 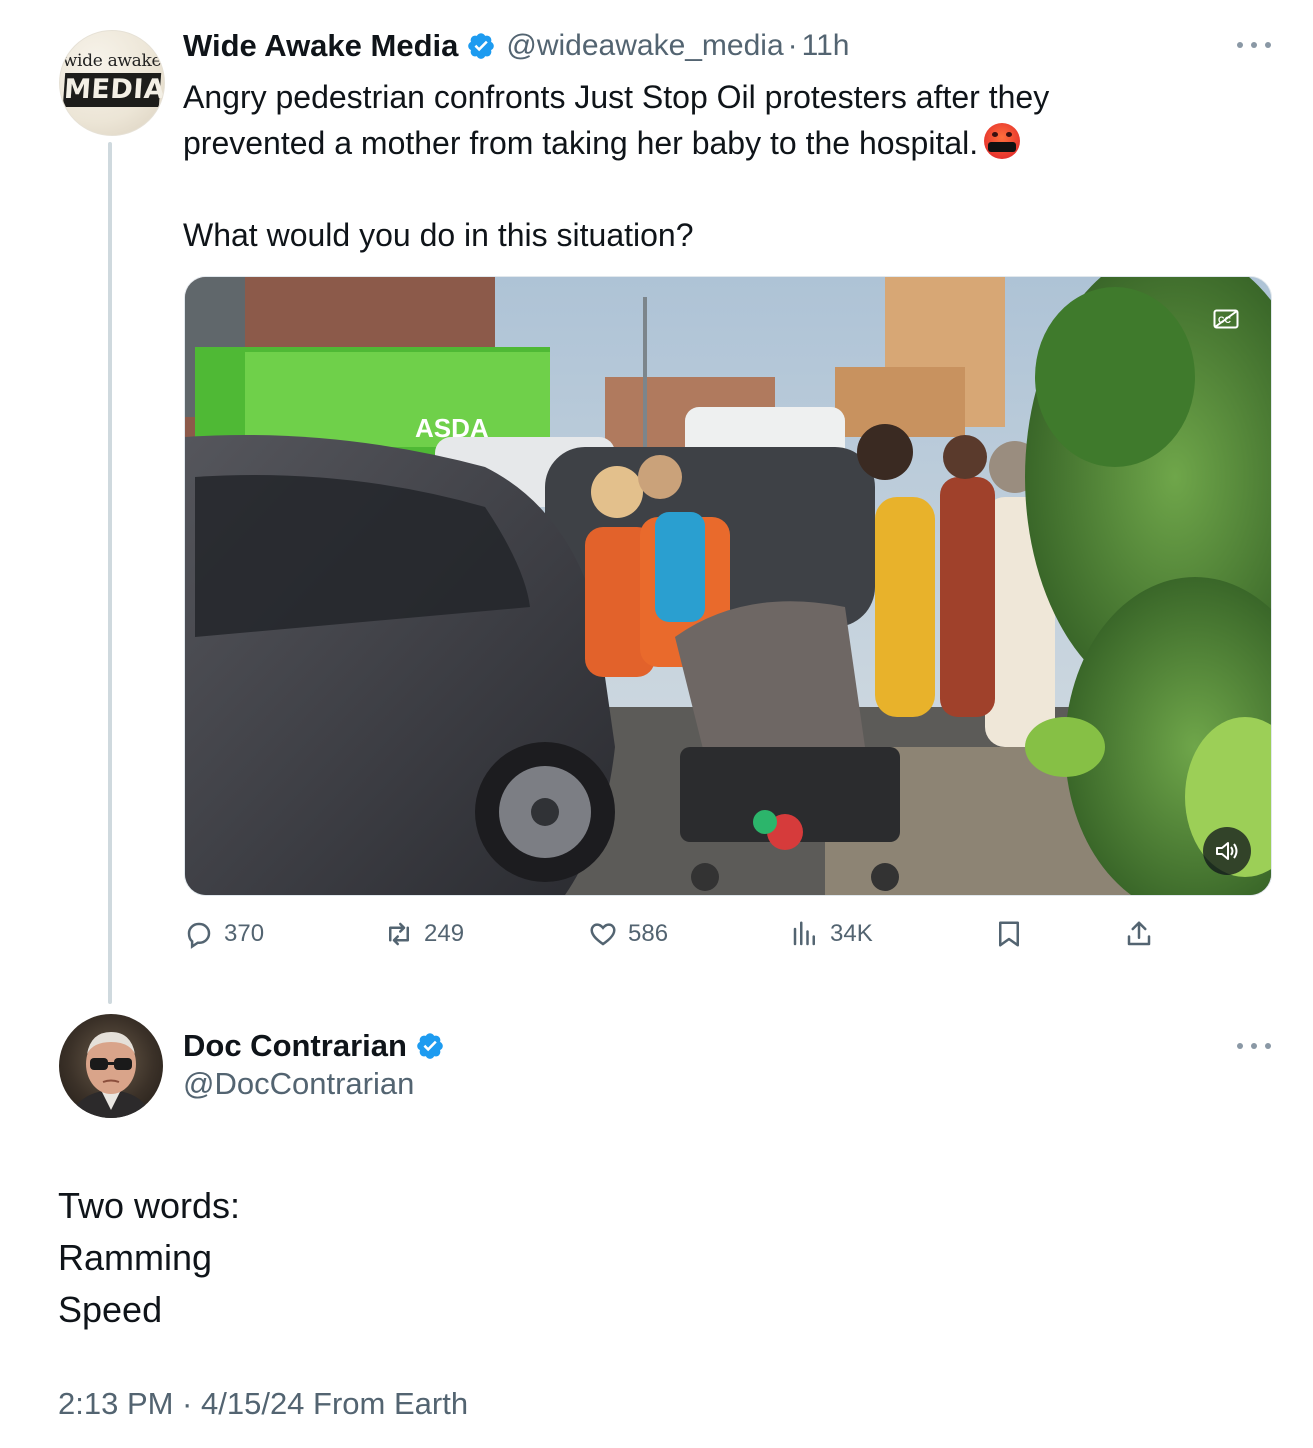 What do you see at coordinates (113, 90) in the screenshot?
I see `avatar-logo-text: MEDIA` at bounding box center [113, 90].